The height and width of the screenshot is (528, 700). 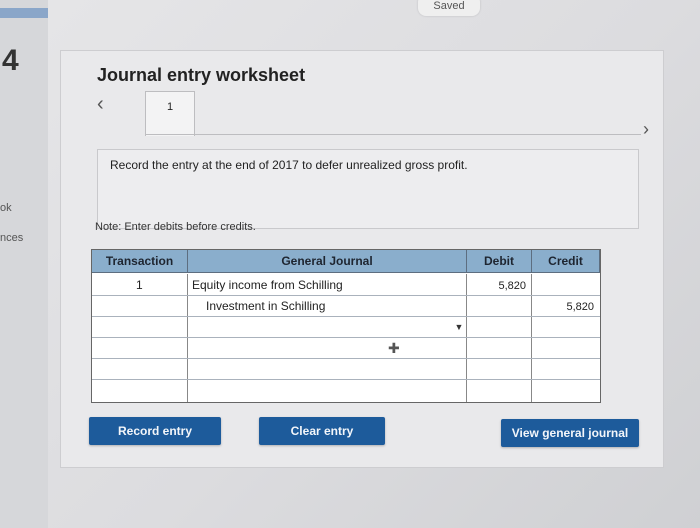 I want to click on chevron-right-icon: ›, so click(x=646, y=129).